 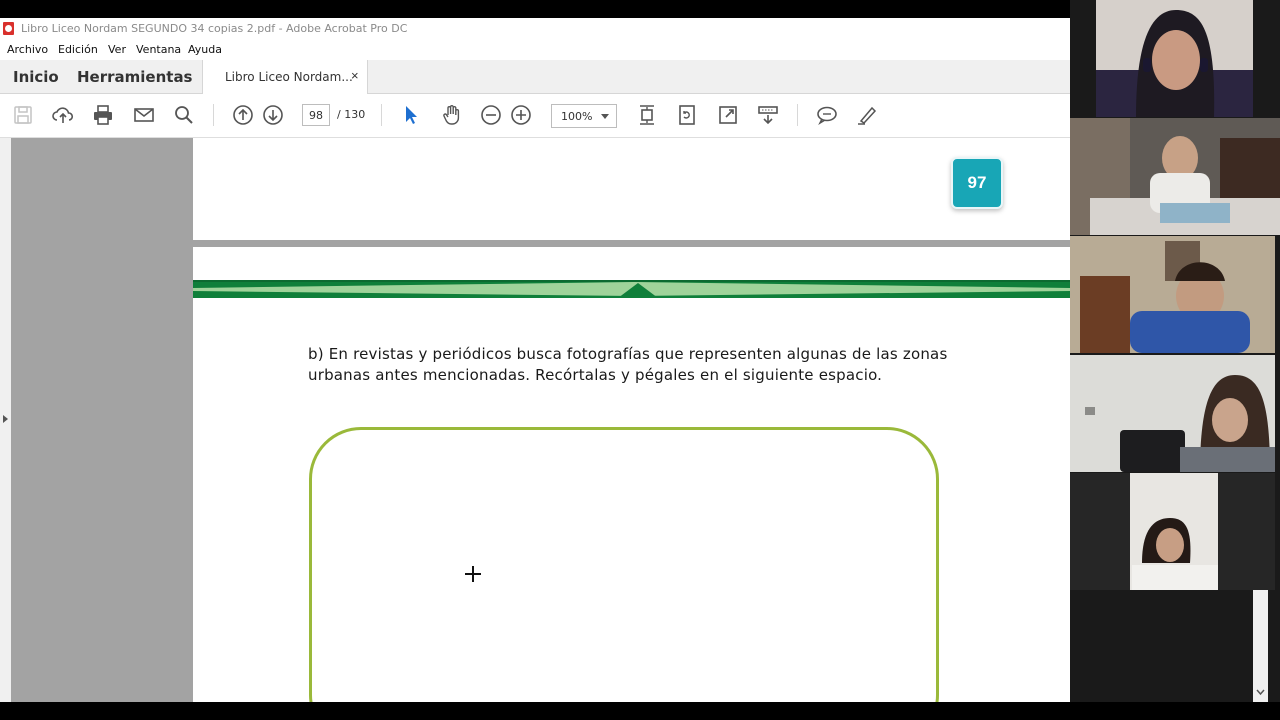 What do you see at coordinates (411, 115) in the screenshot?
I see `select-cursor-icon` at bounding box center [411, 115].